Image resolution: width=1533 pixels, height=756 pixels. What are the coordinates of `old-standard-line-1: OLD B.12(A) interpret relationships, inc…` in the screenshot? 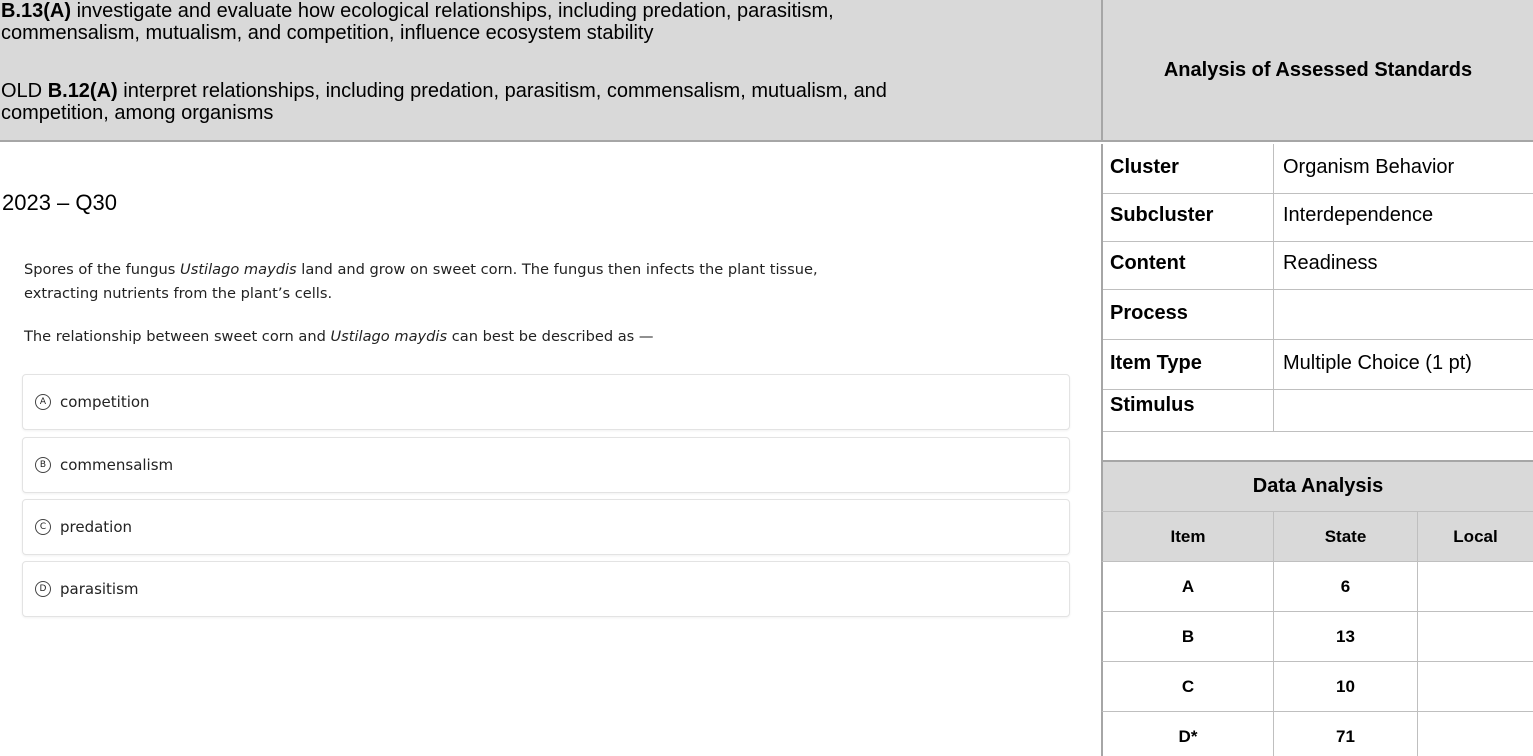 It's located at (444, 91).